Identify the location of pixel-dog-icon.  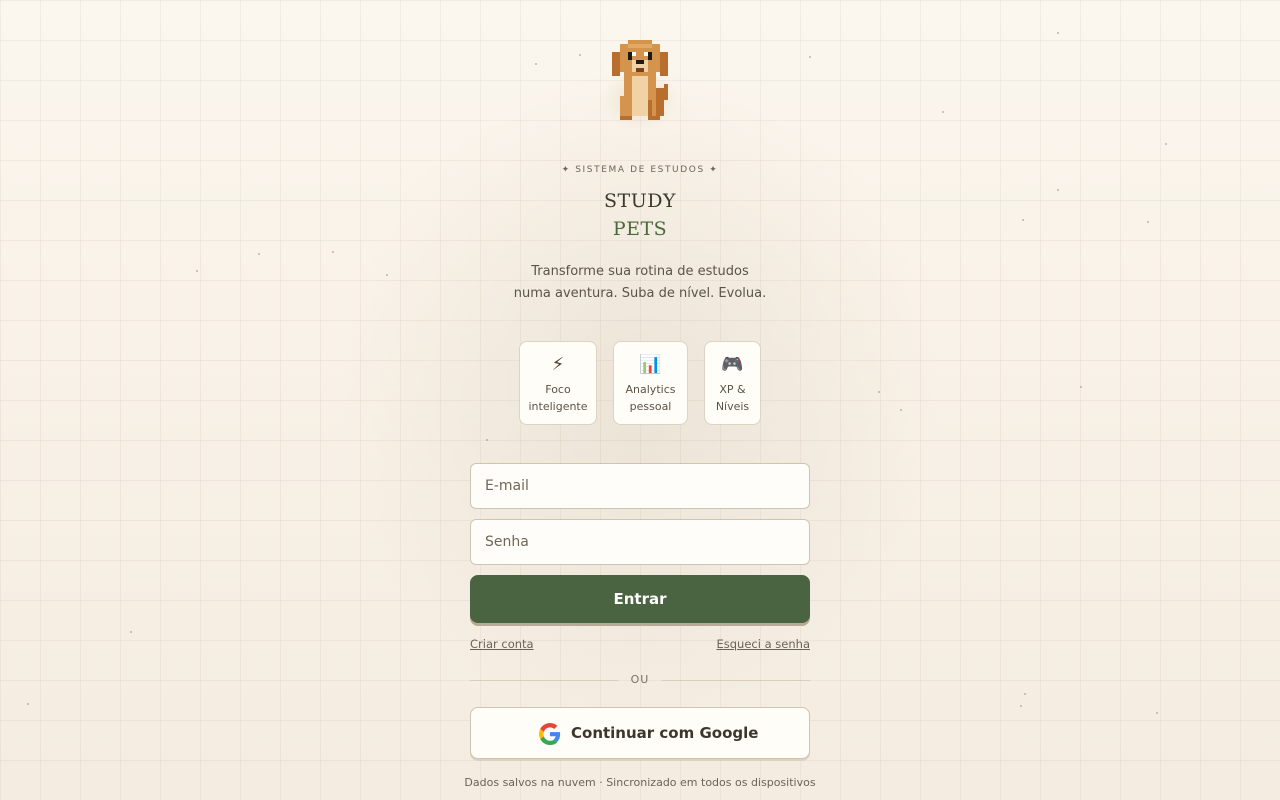
(640, 80).